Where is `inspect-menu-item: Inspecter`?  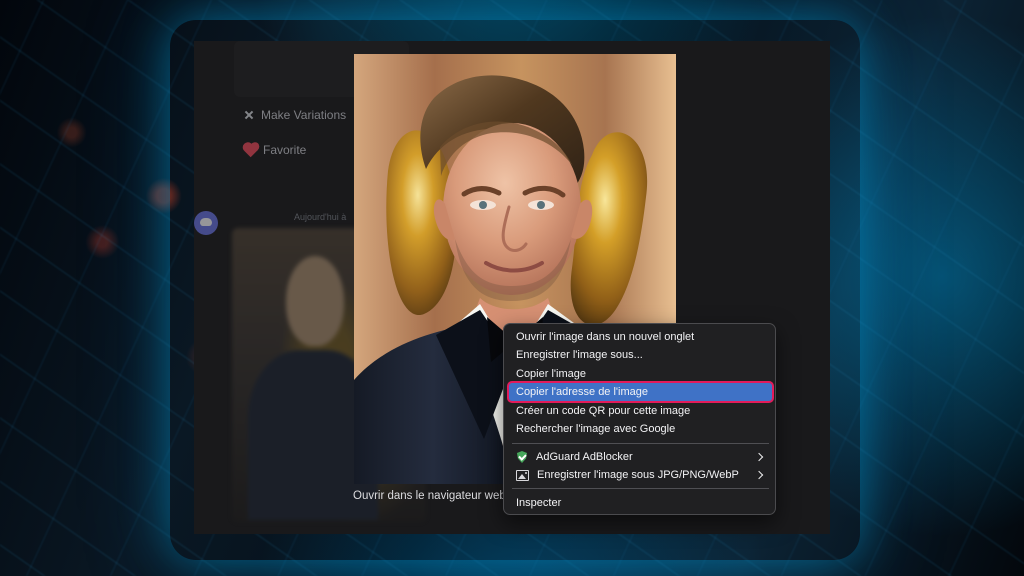 inspect-menu-item: Inspecter is located at coordinates (640, 503).